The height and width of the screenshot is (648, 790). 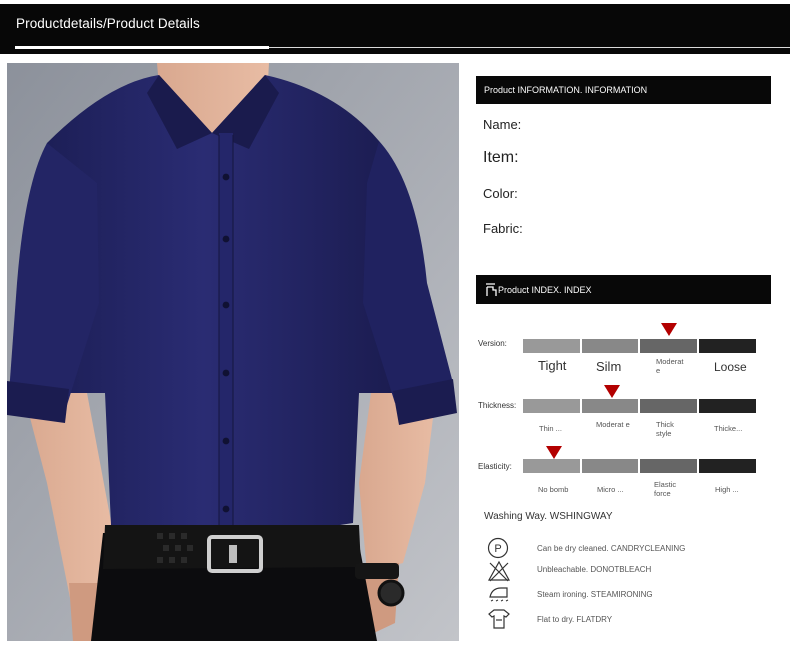 I want to click on product-information-header: Product INFORMATION. INFORMATION, so click(x=623, y=90).